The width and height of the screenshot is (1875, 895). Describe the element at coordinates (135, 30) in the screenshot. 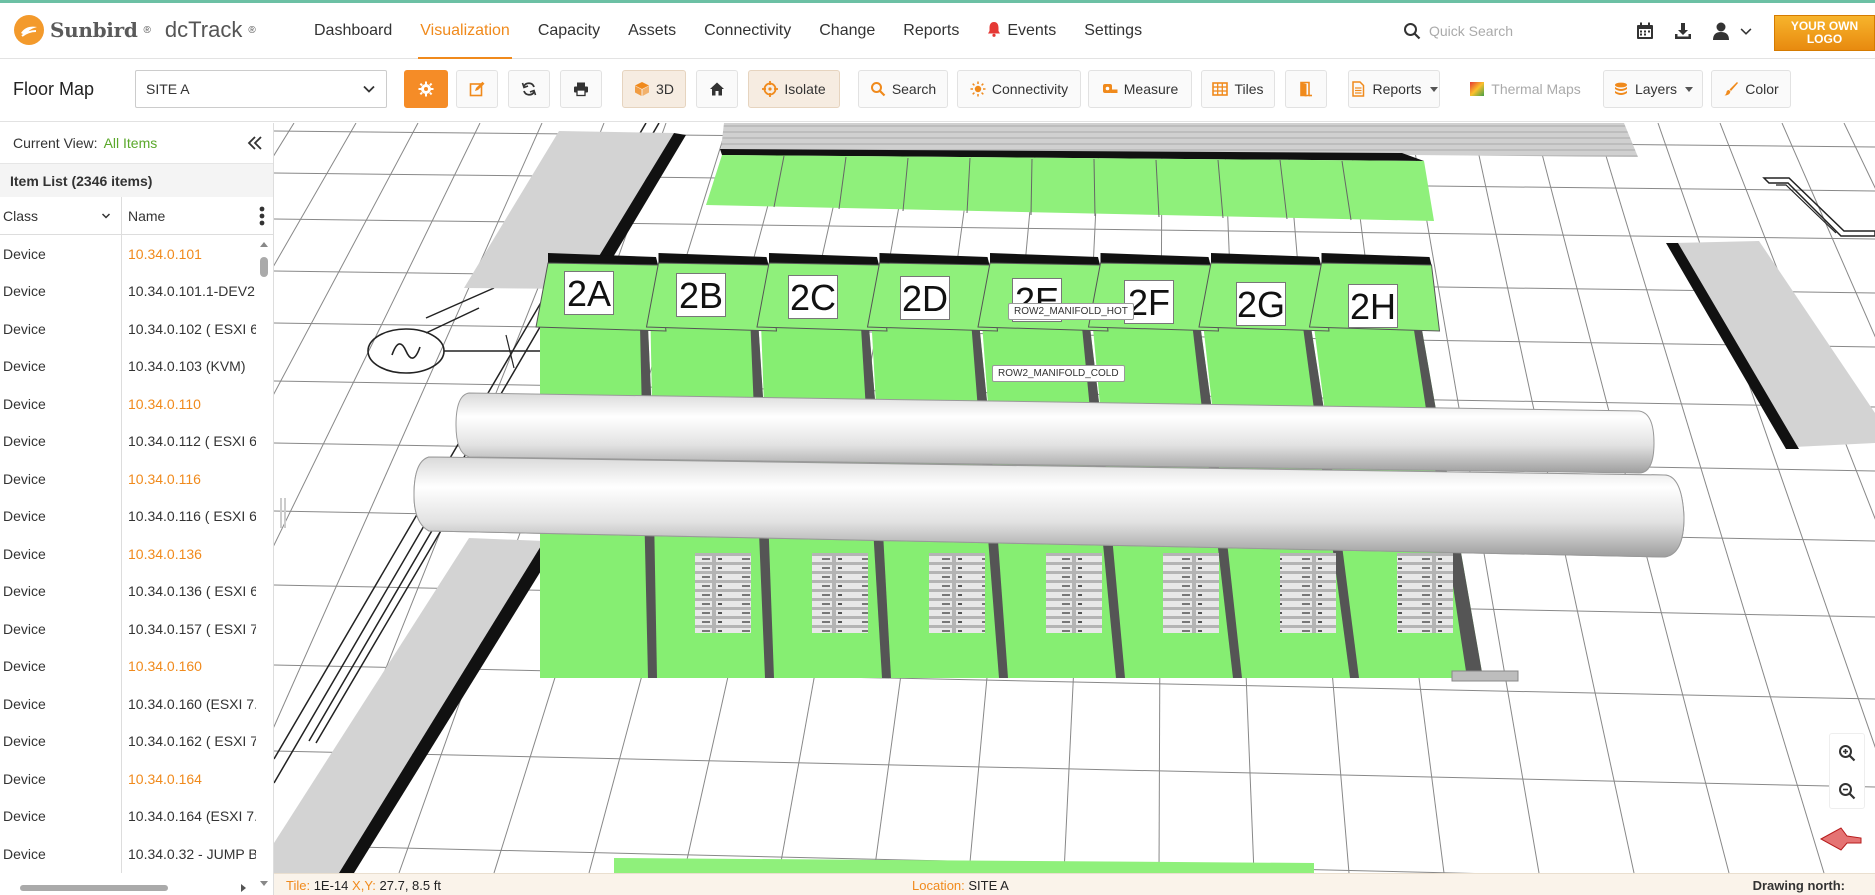

I see `brand-logo: Sunbird ® dcTrack ®` at that location.